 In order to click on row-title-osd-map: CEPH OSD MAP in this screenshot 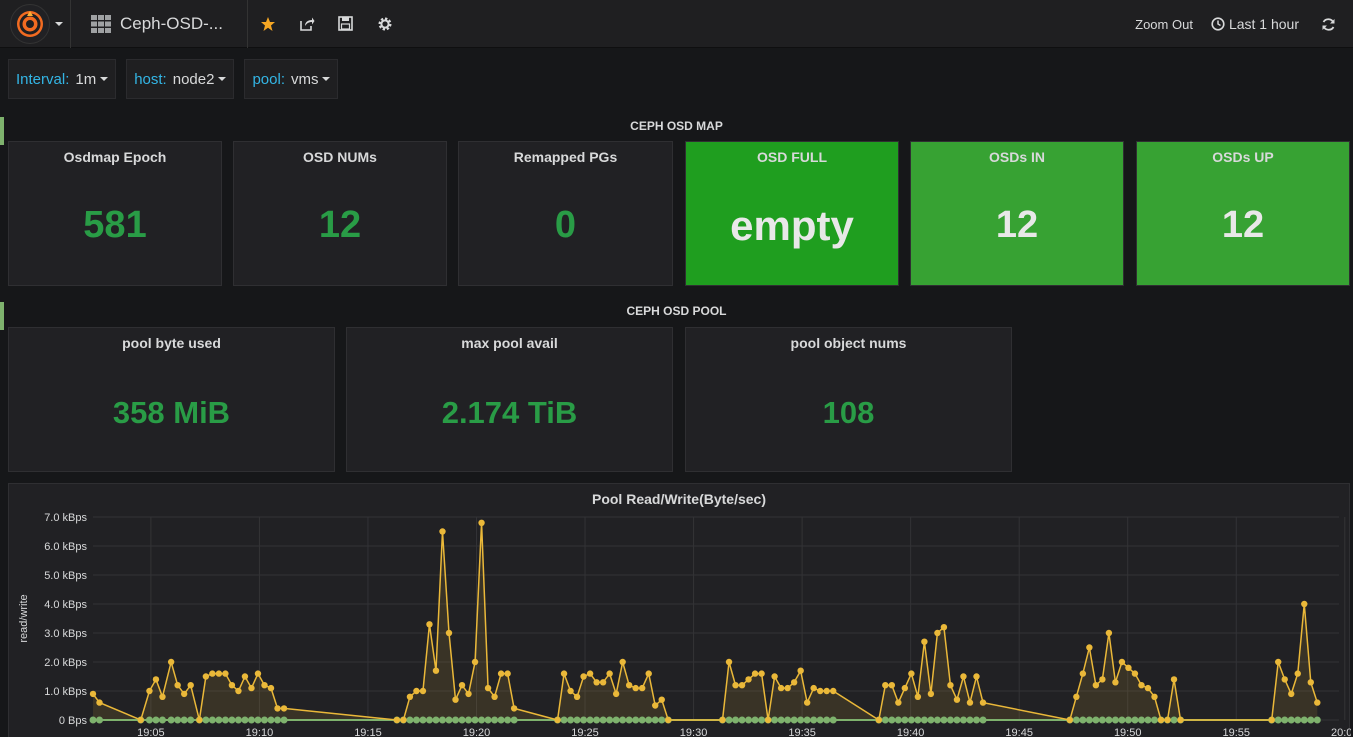, I will do `click(676, 126)`.